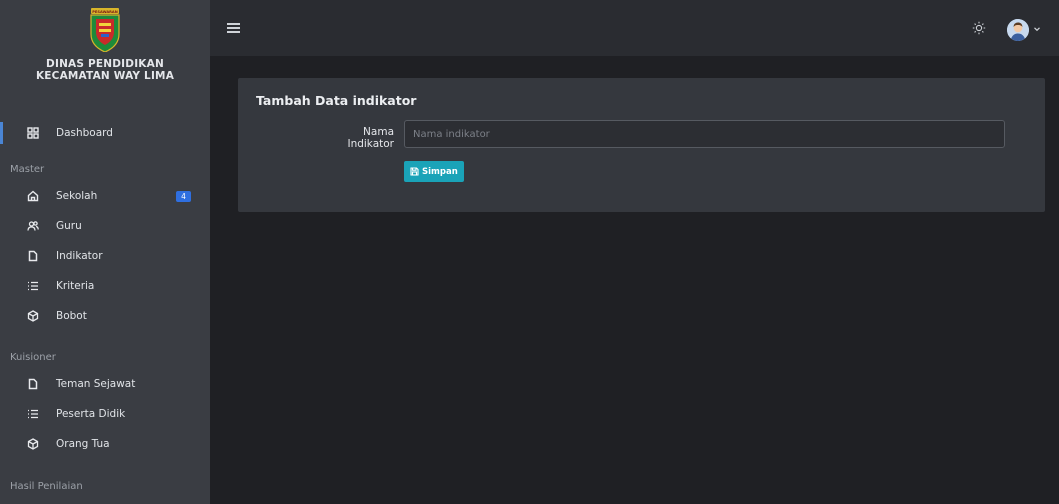 This screenshot has height=504, width=1059. What do you see at coordinates (75, 286) in the screenshot?
I see `sidebar-item-label: Kriteria` at bounding box center [75, 286].